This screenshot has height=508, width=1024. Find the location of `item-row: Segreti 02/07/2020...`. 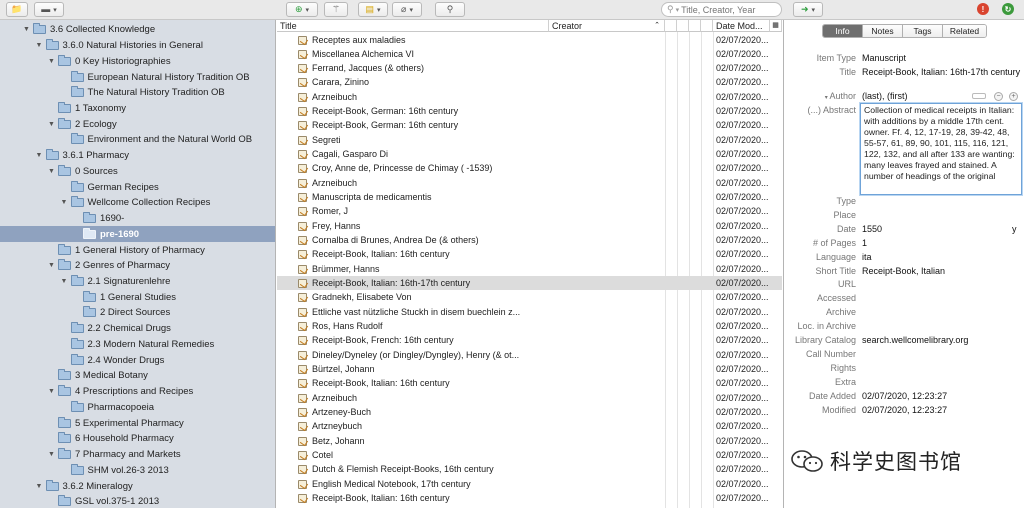

item-row: Segreti 02/07/2020... is located at coordinates (529, 140).